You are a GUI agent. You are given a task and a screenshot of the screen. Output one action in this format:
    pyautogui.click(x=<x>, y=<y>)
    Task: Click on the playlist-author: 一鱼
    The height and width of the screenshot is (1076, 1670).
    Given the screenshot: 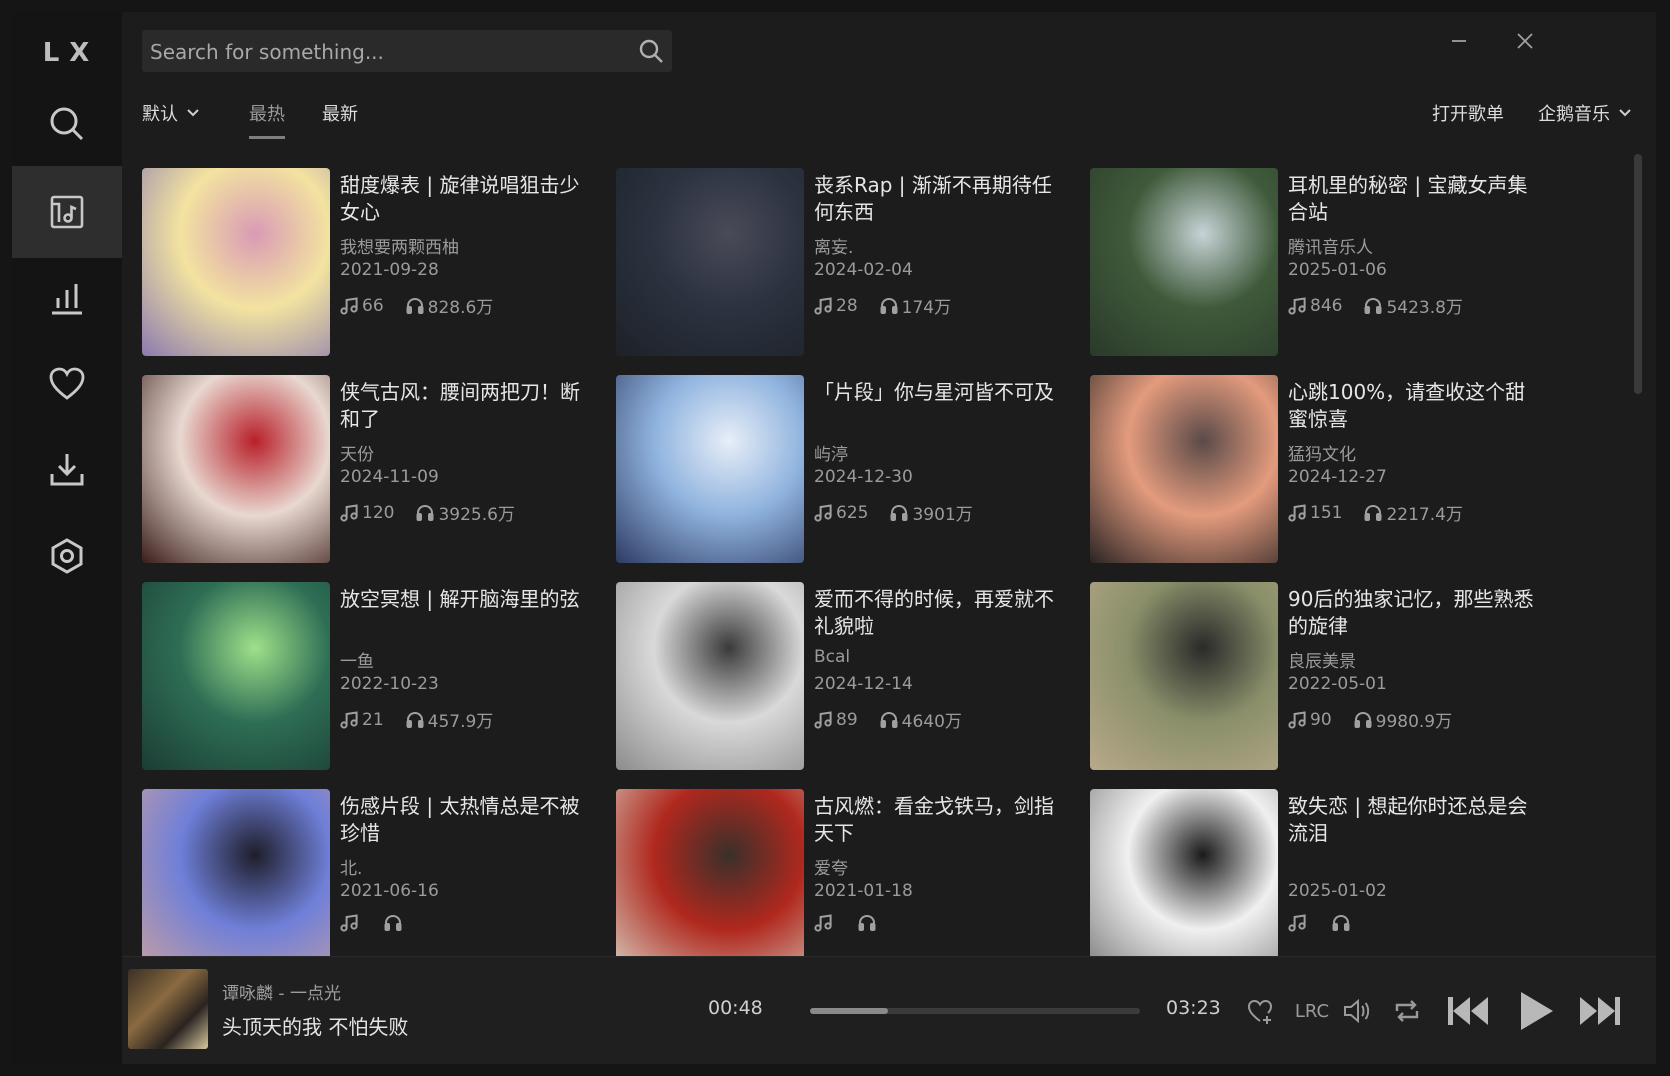 What is the action you would take?
    pyautogui.click(x=357, y=659)
    